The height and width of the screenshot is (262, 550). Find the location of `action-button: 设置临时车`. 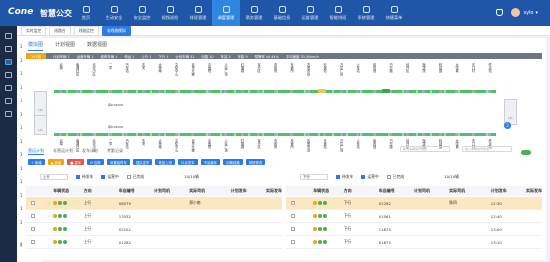

action-button: 设置临时车 is located at coordinates (118, 162).